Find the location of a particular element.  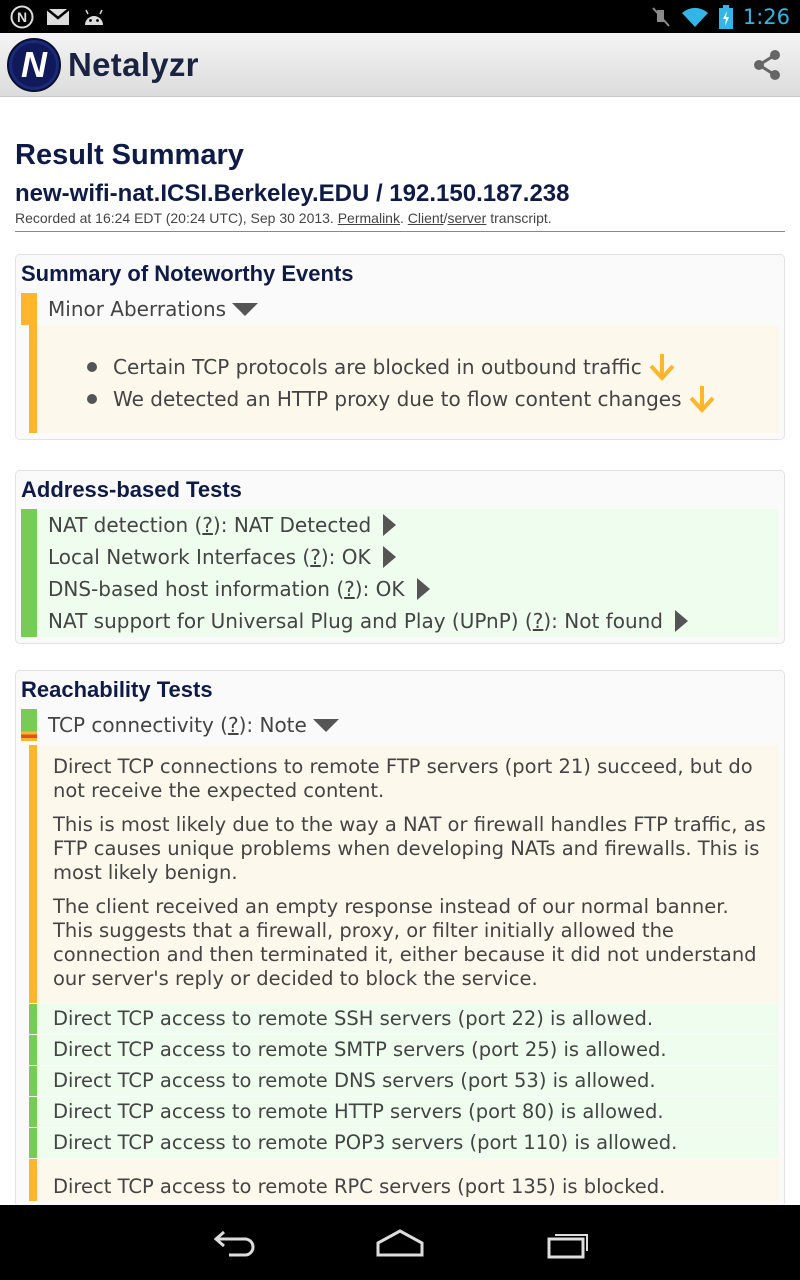

netalyzr-logo-icon: N is located at coordinates (34, 65).